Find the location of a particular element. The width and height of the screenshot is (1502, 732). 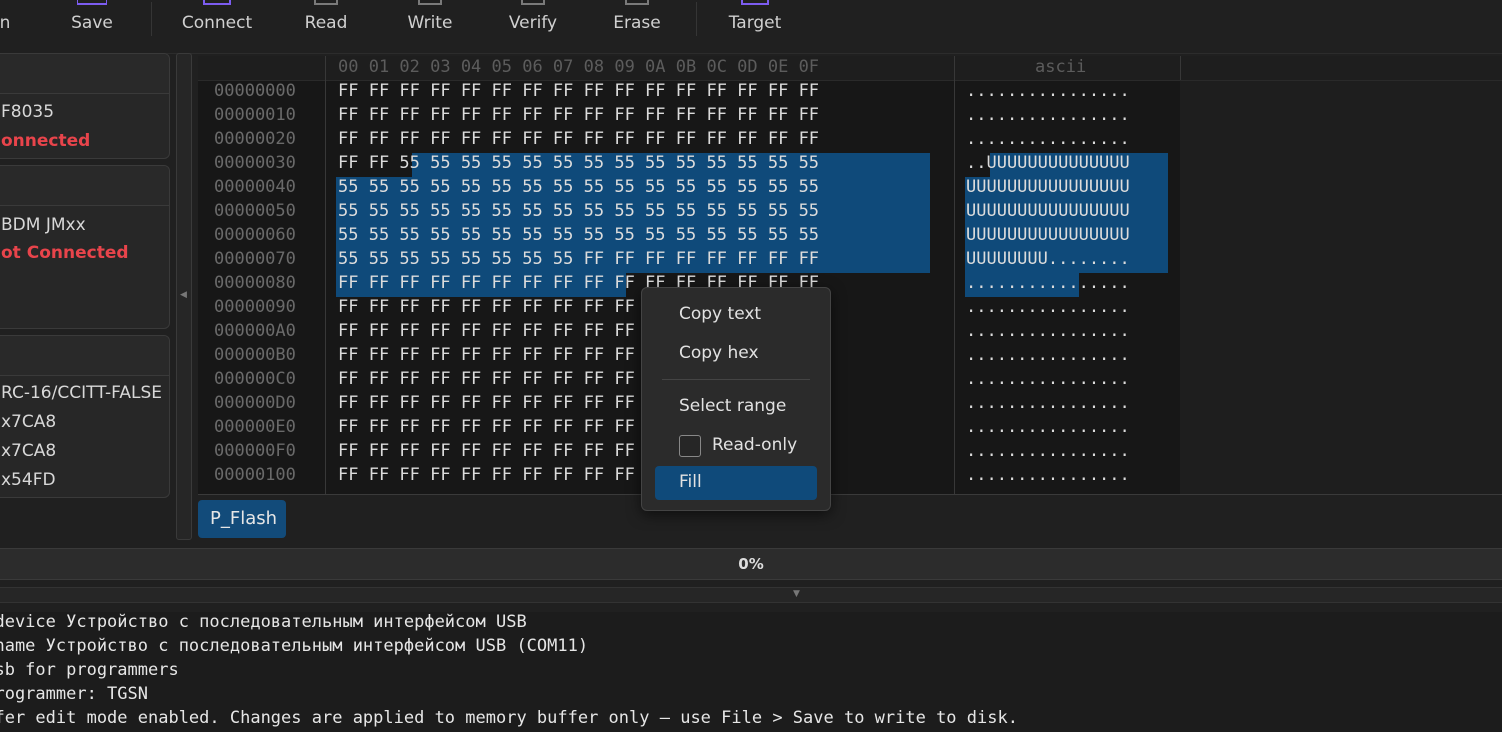

tab-label: P_Flash is located at coordinates (244, 518).